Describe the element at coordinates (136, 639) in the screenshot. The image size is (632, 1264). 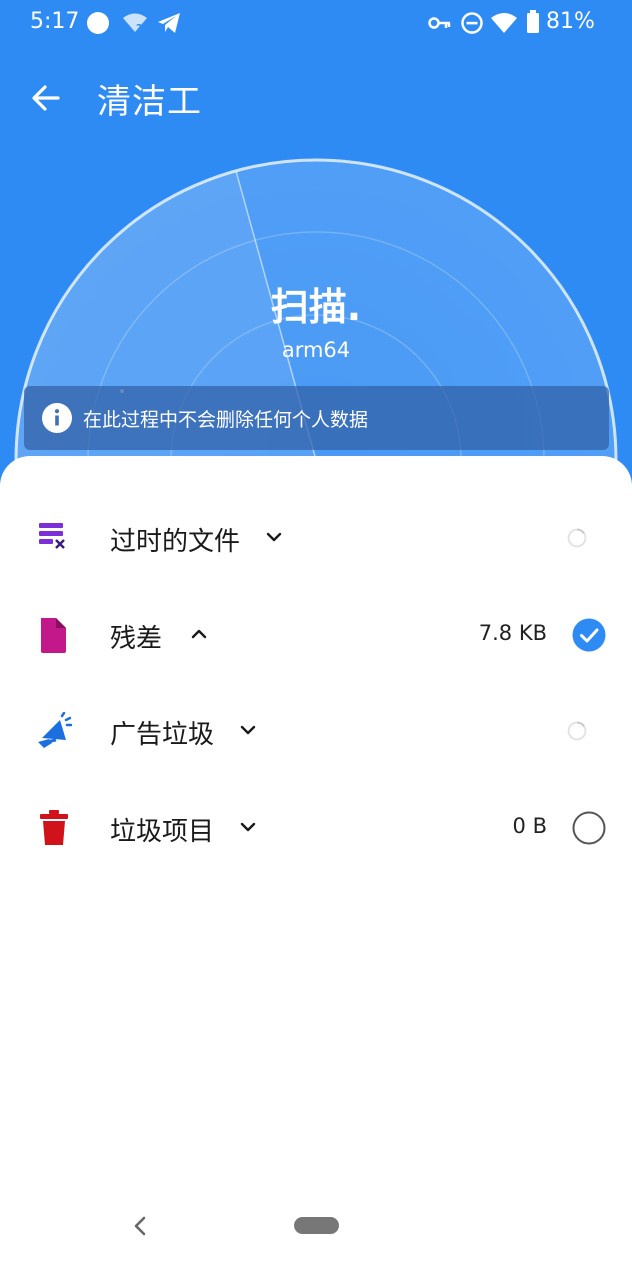
I see `category-label: 残差` at that location.